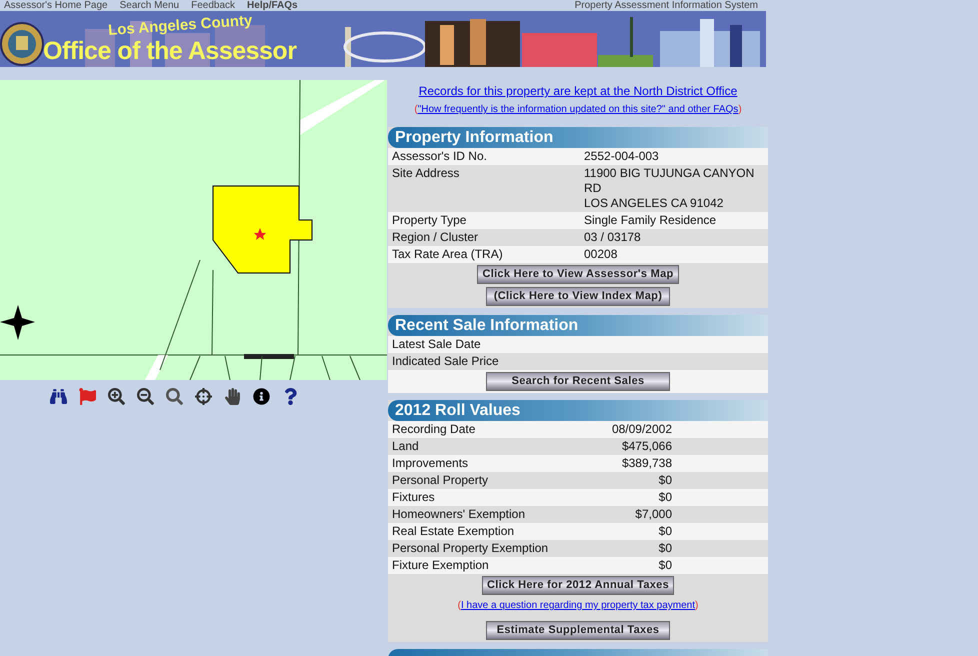 This screenshot has height=656, width=978. What do you see at coordinates (429, 220) in the screenshot?
I see `row-label: Property Type` at bounding box center [429, 220].